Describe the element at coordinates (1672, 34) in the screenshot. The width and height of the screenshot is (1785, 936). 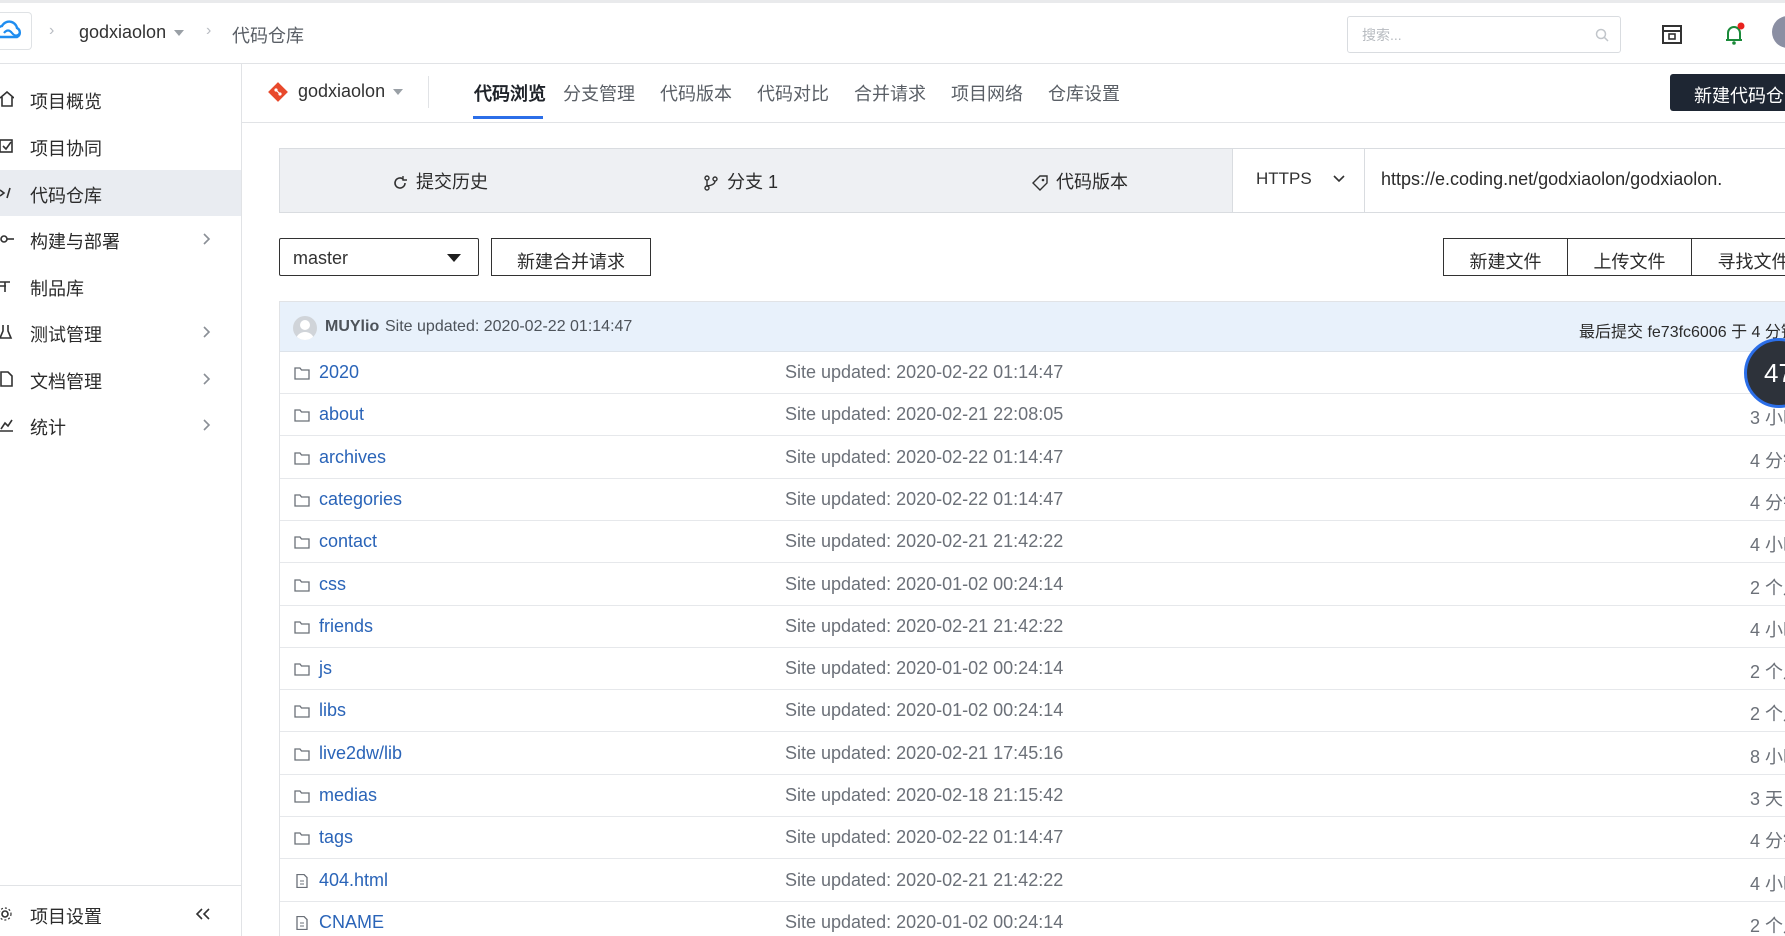
I see `calendar-icon` at that location.